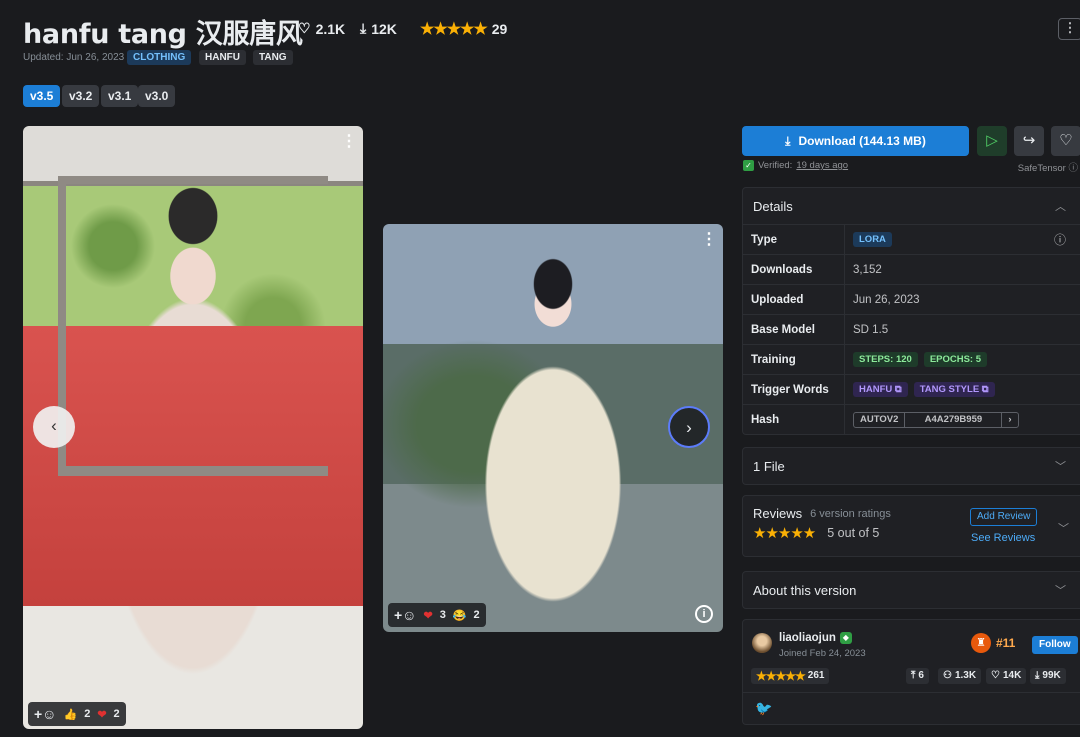 This screenshot has height=737, width=1080. Describe the element at coordinates (981, 643) in the screenshot. I see `trophy-icon: ♜` at that location.